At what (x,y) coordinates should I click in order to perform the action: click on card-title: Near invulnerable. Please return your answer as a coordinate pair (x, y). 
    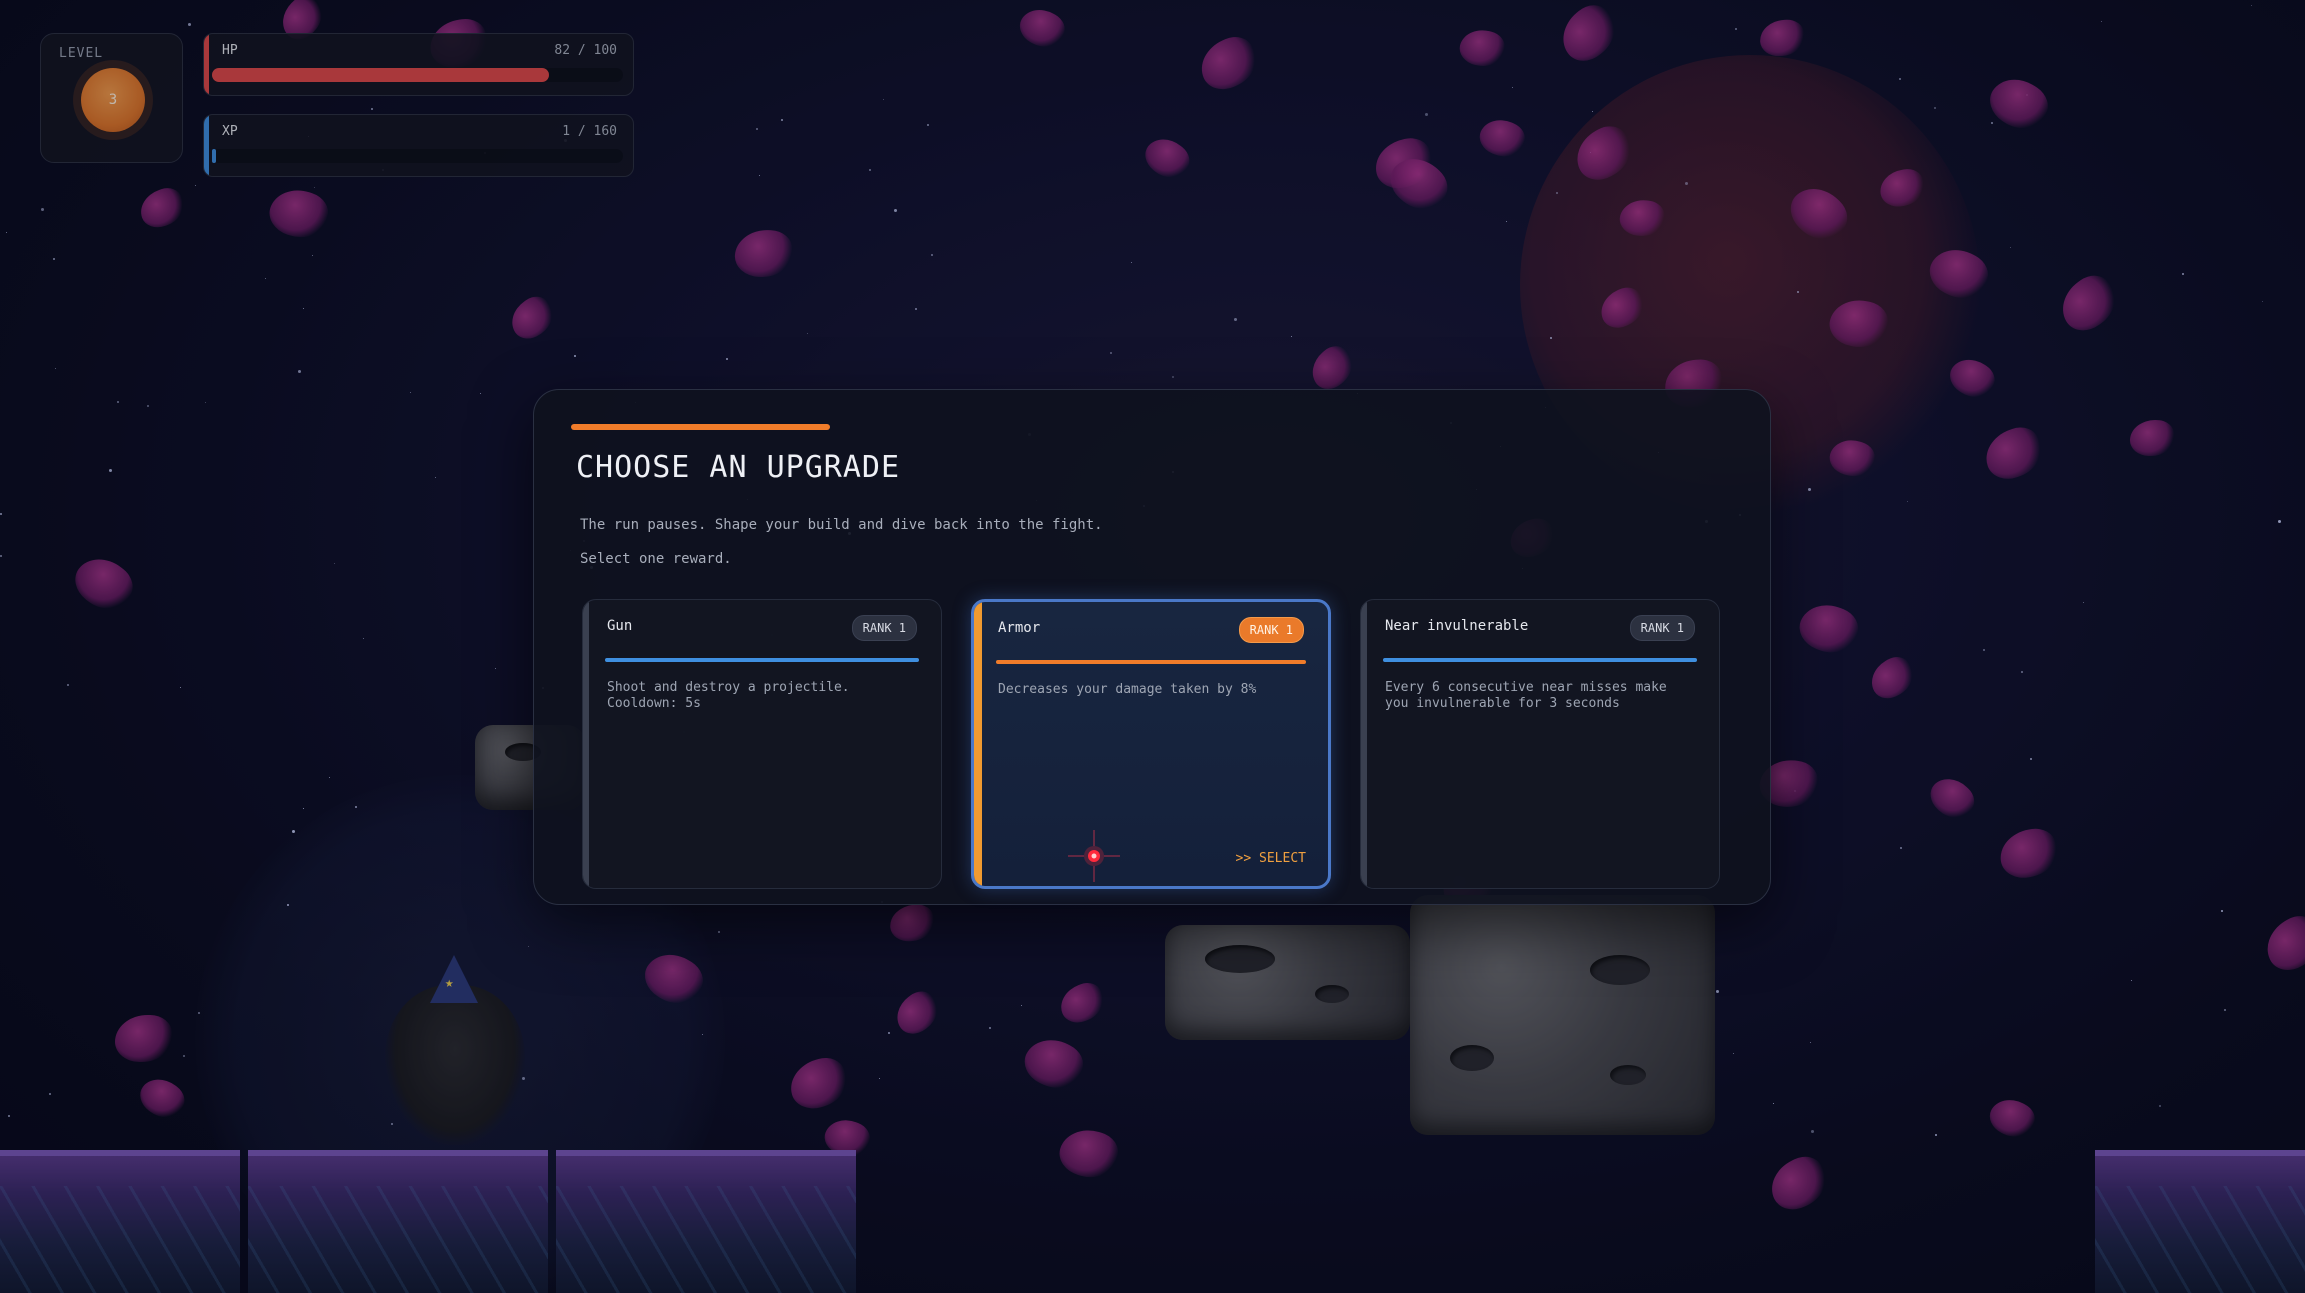
    Looking at the image, I should click on (1457, 626).